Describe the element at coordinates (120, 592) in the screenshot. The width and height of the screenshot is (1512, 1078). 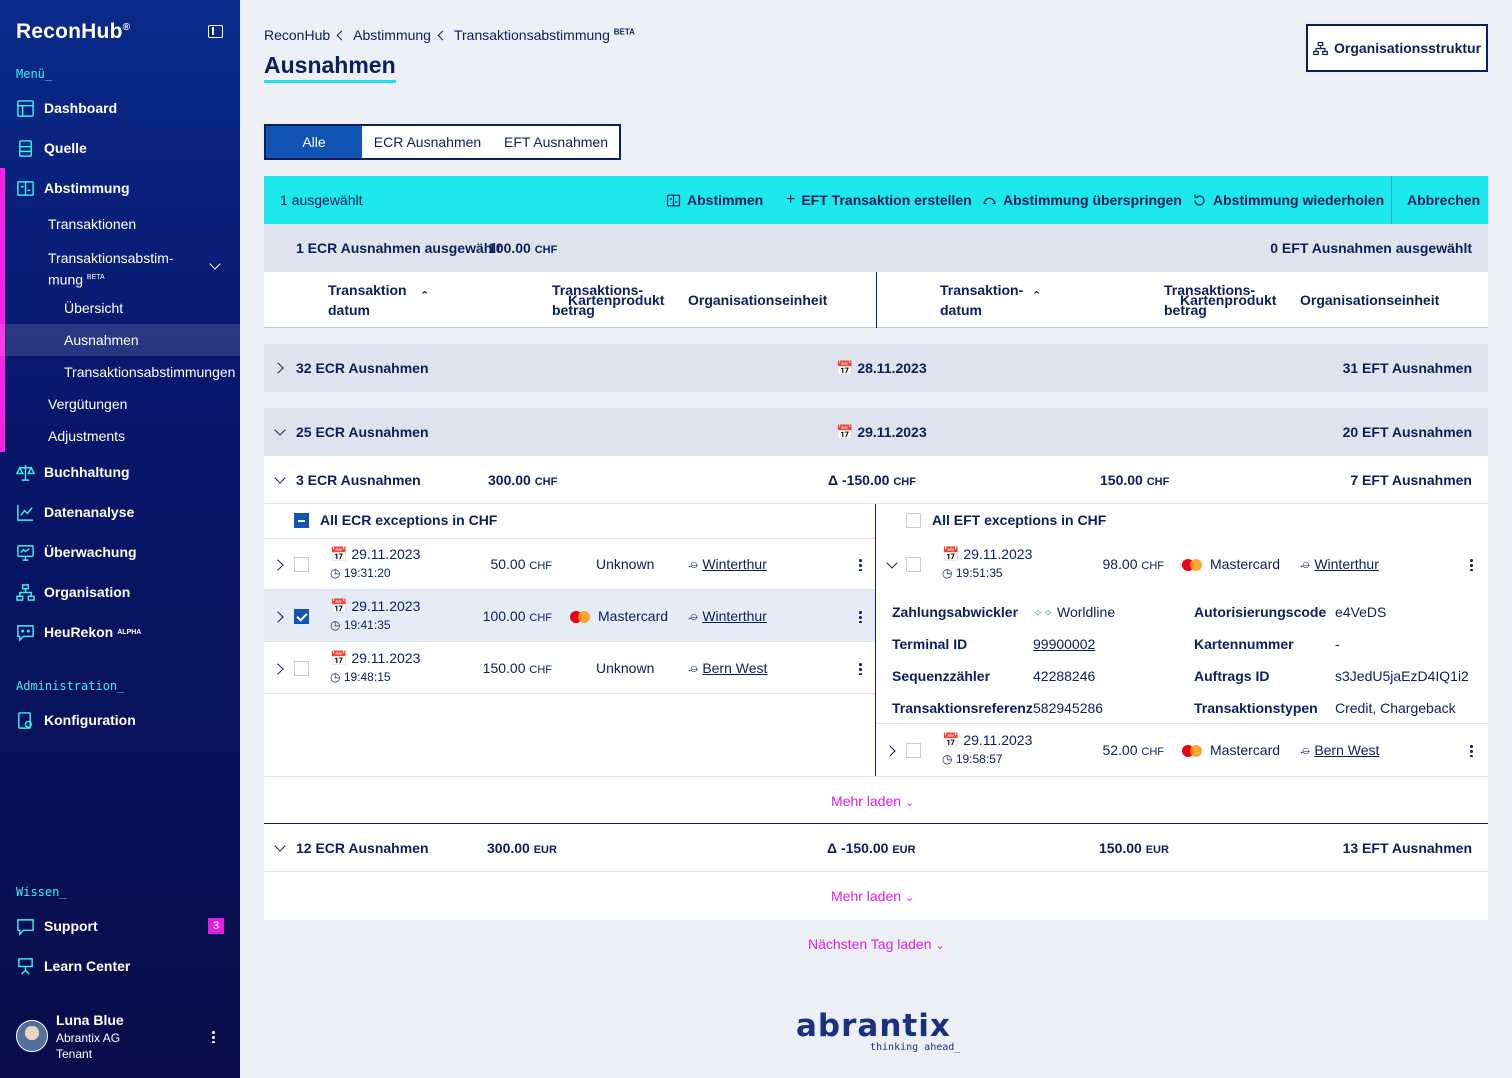
I see `nav-organisation: Organisation` at that location.